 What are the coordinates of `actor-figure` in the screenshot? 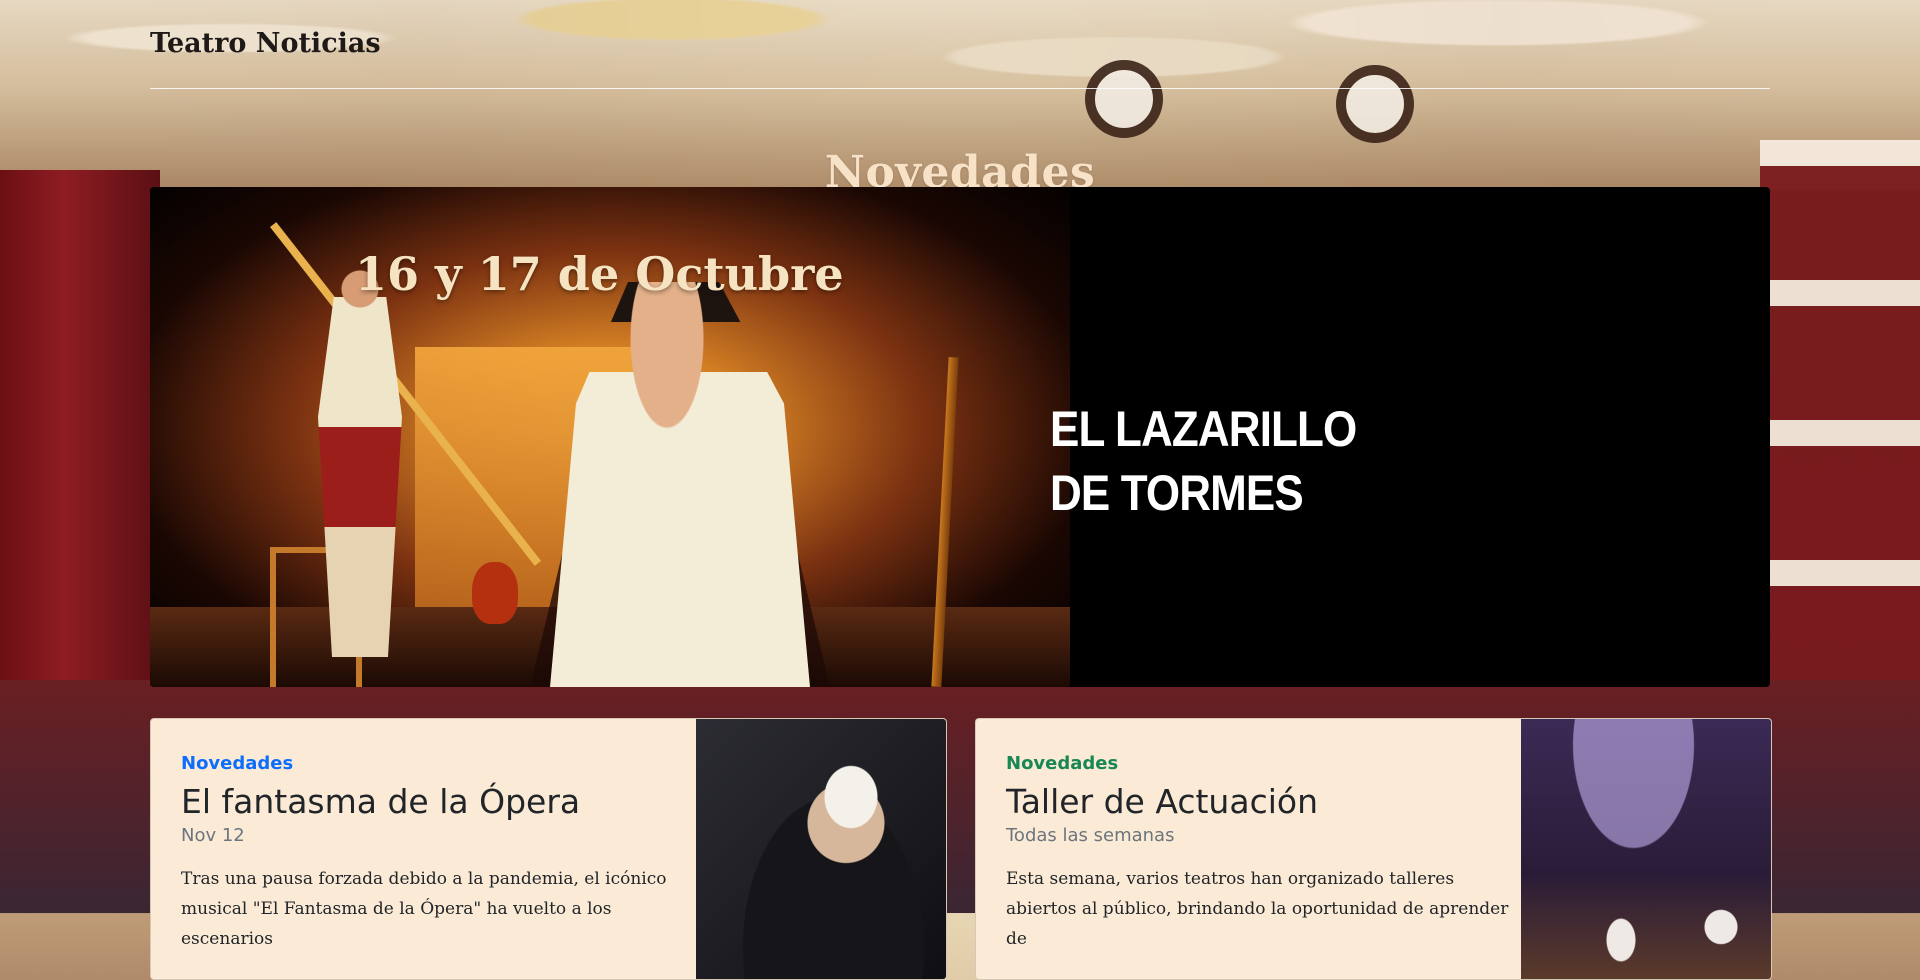 It's located at (680, 484).